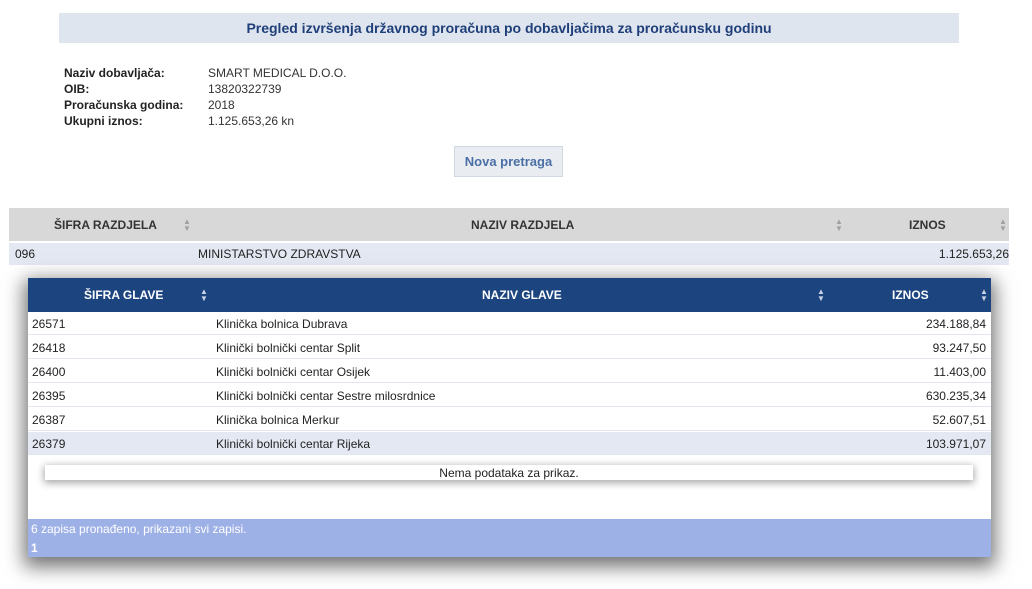 This screenshot has height=589, width=1032. Describe the element at coordinates (103, 121) in the screenshot. I see `total-amount-label: Ukupni iznos:` at that location.